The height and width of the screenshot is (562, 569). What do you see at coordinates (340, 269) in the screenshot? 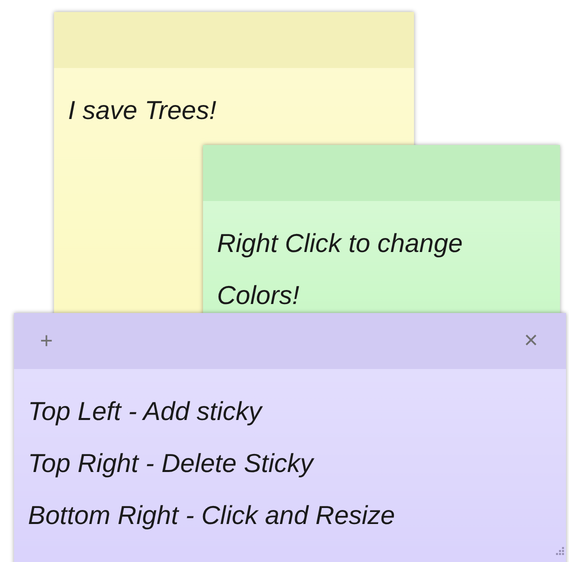
I see `note-text: Right Click to change Colors!` at bounding box center [340, 269].